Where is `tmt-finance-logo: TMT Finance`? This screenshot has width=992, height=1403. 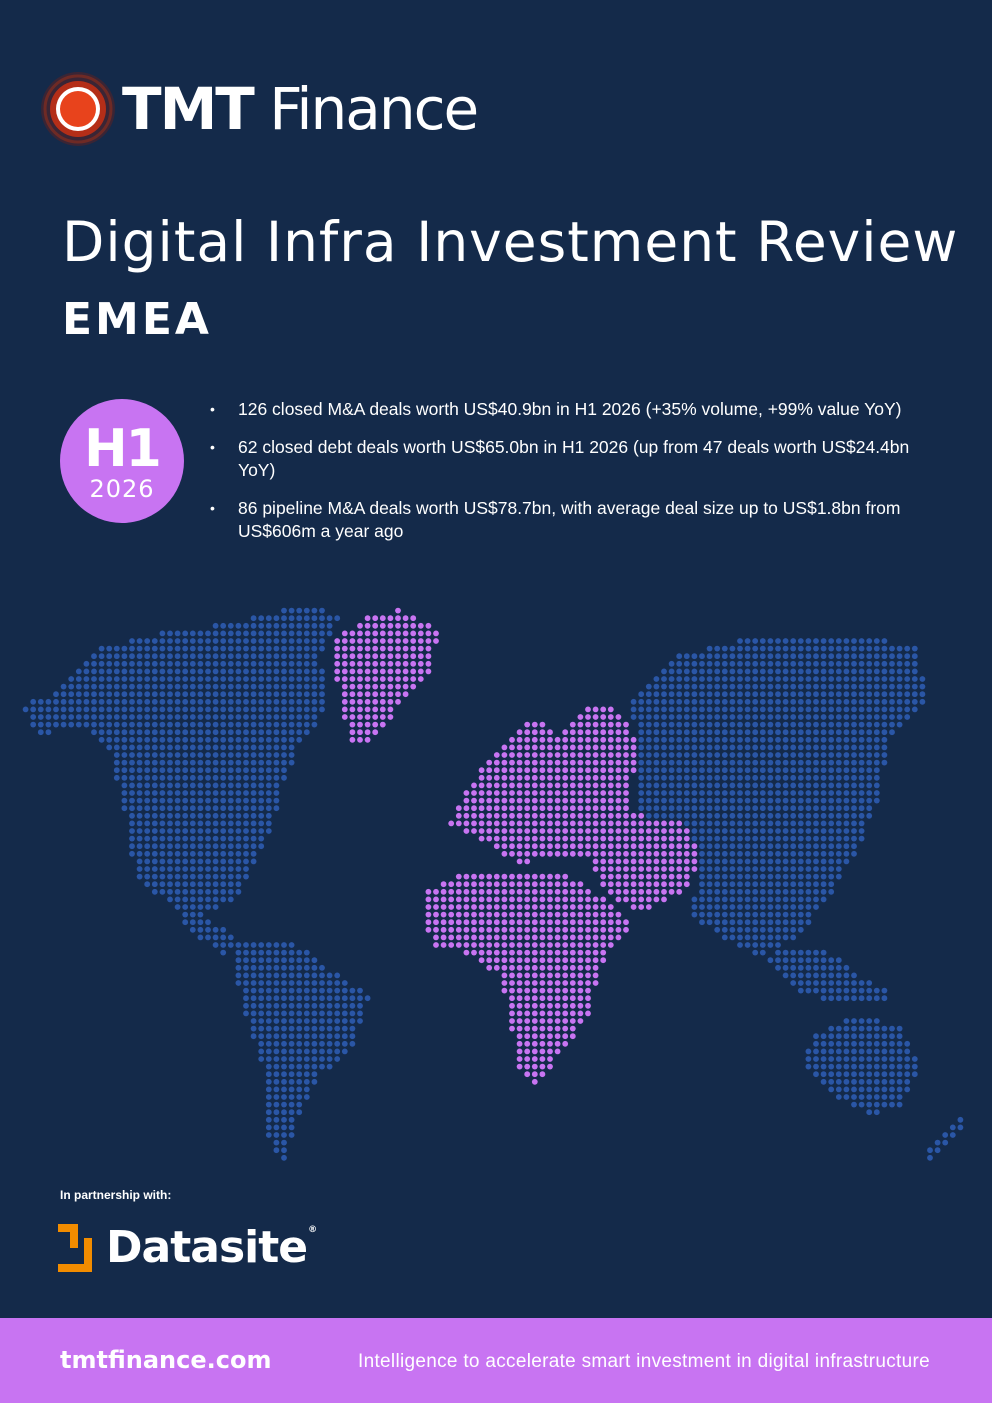
tmt-finance-logo: TMT Finance is located at coordinates (259, 109).